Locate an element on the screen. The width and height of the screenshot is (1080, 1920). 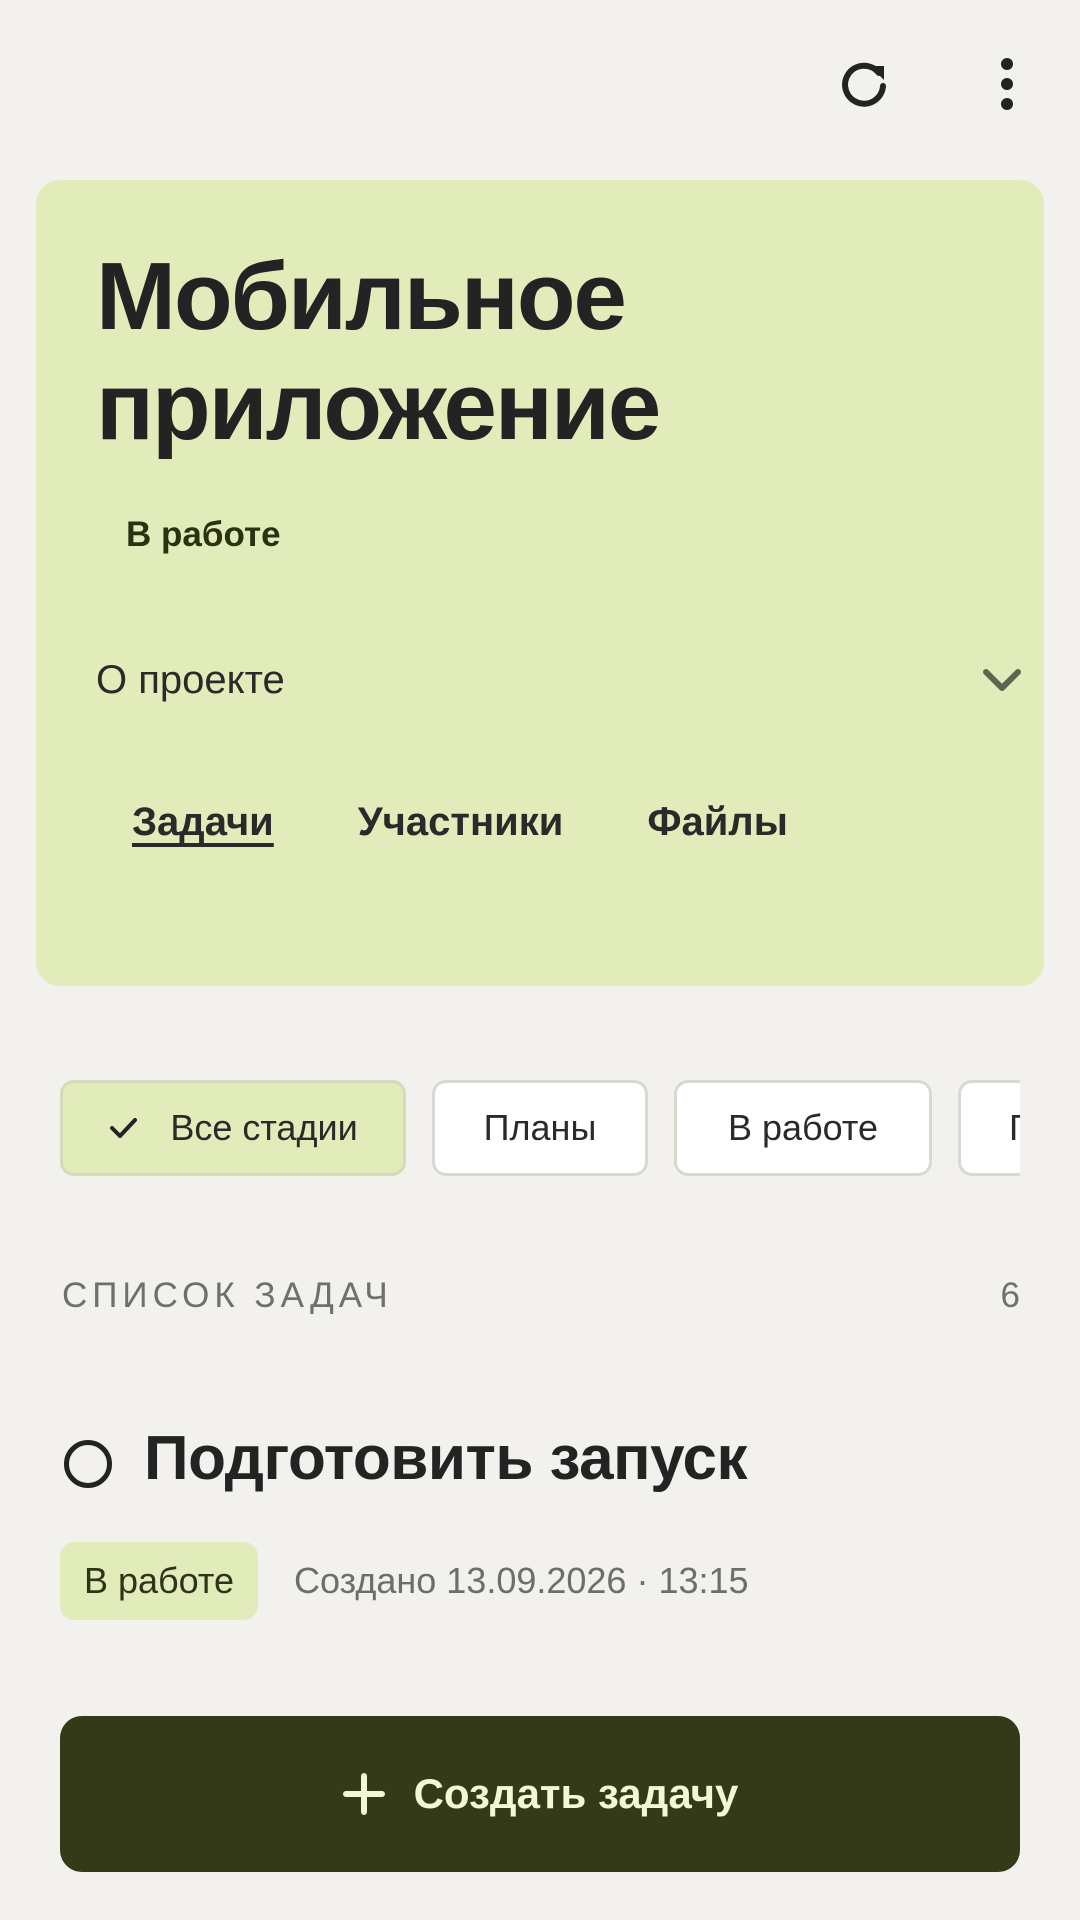
filter-chip-in-progress: В работе is located at coordinates (803, 1128).